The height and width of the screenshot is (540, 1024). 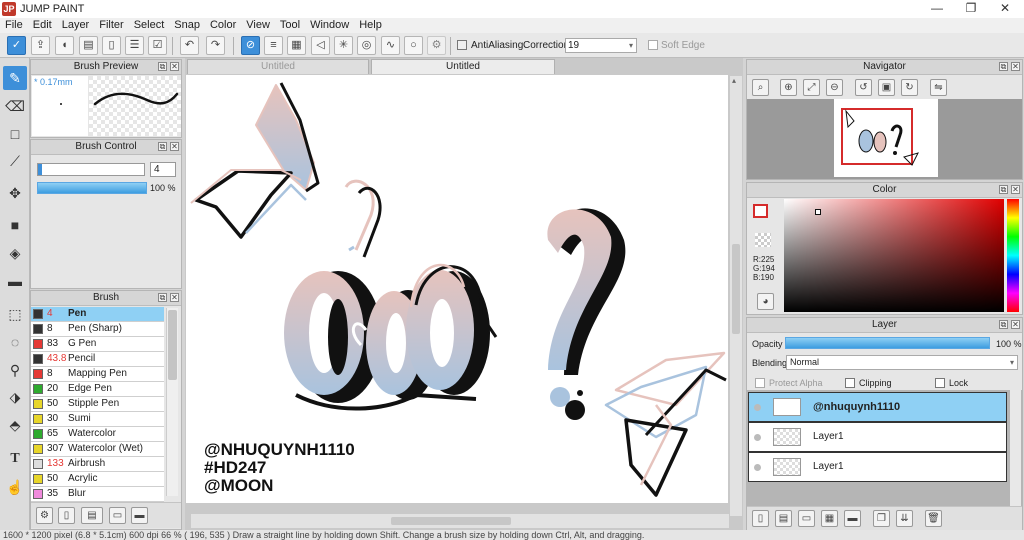 I want to click on checklist-icon: ☑, so click(x=157, y=45).